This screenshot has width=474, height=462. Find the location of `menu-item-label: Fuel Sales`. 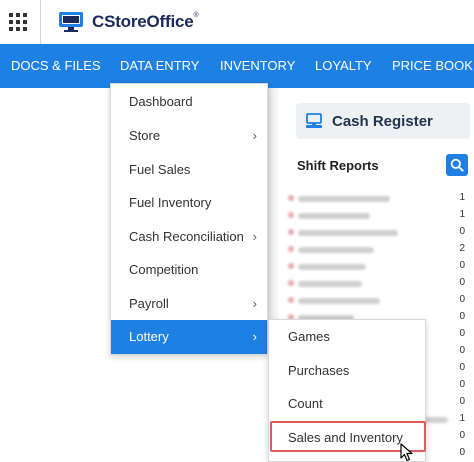

menu-item-label: Fuel Sales is located at coordinates (160, 169).